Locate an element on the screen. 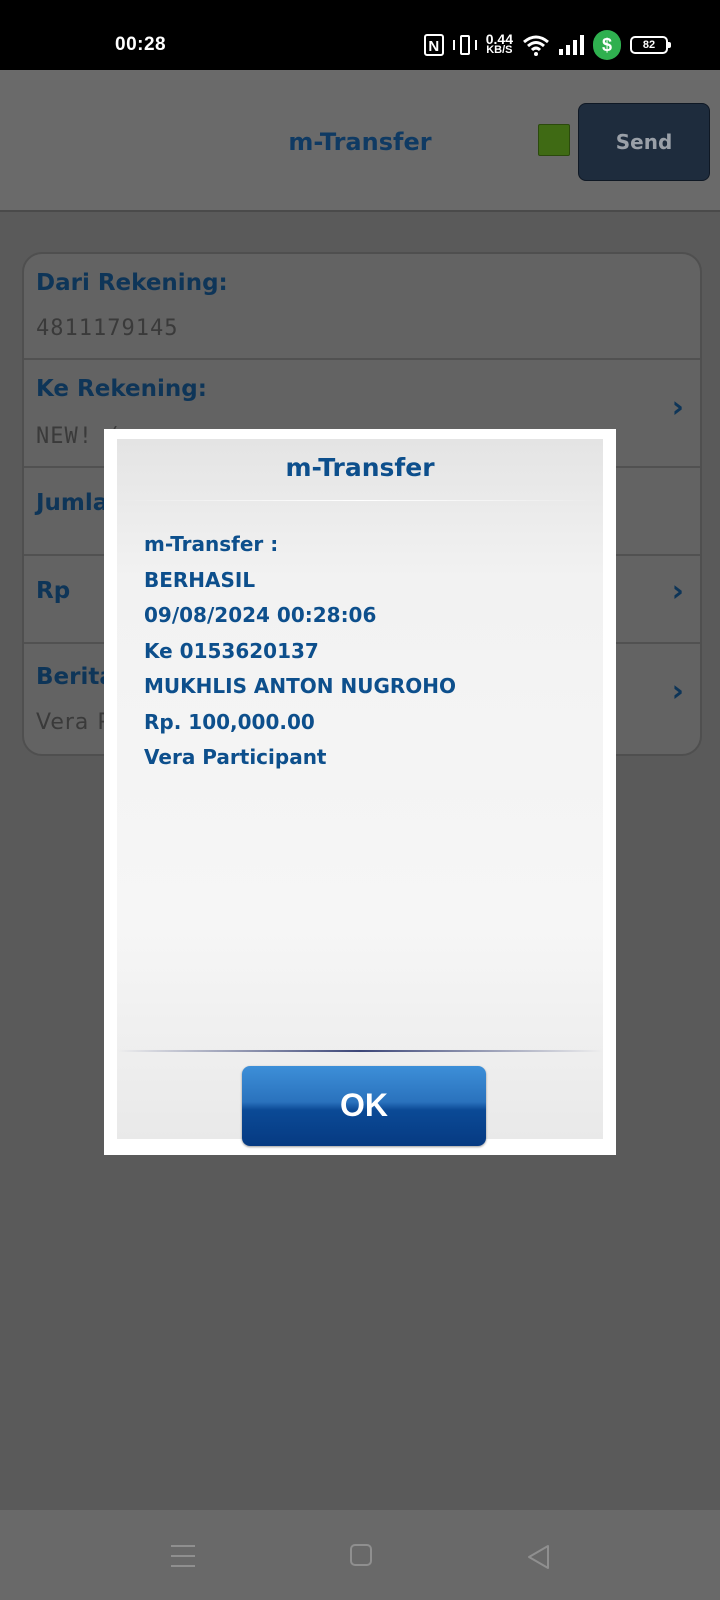 The height and width of the screenshot is (1600, 720). shield-dollar-icon: $ is located at coordinates (607, 45).